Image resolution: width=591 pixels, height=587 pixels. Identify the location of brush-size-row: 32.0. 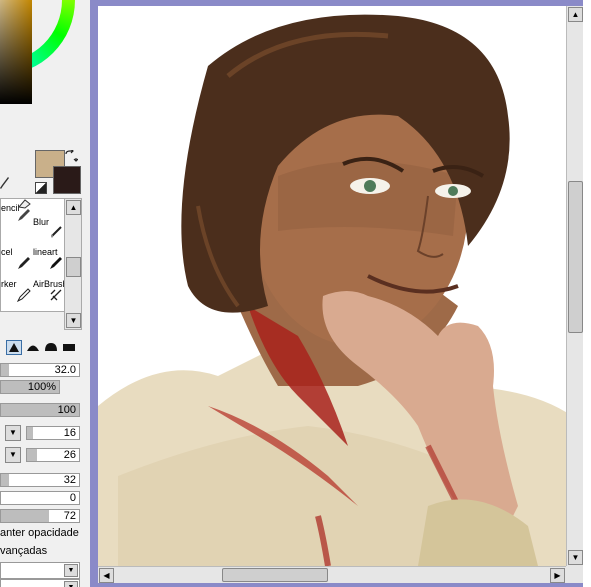
(40, 369).